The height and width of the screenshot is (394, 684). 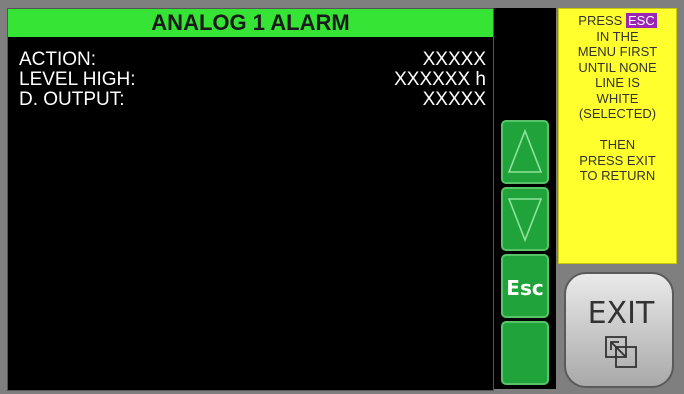 I want to click on blank-button, so click(x=525, y=353).